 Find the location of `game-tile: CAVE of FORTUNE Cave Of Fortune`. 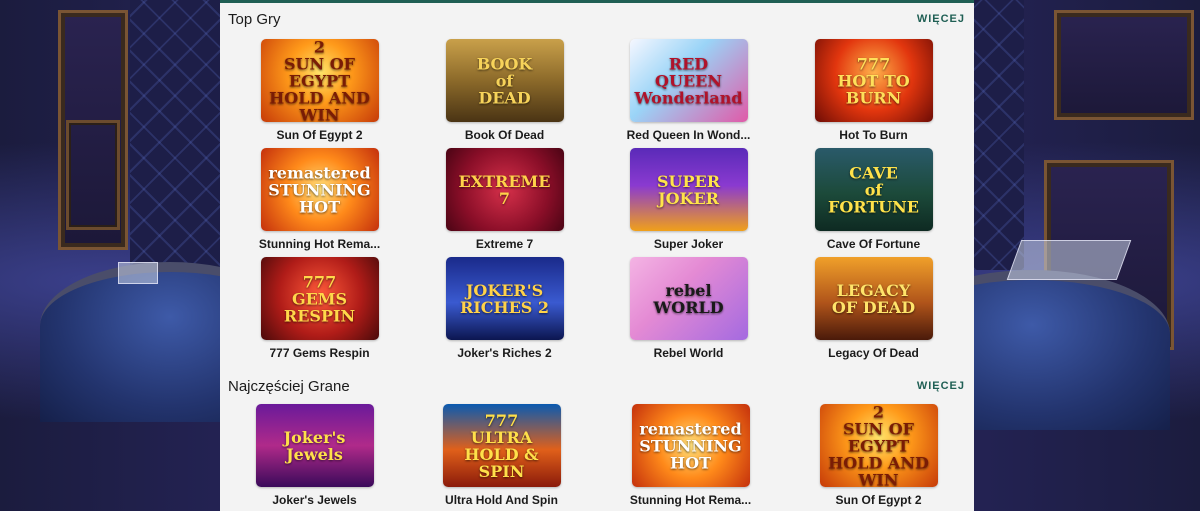

game-tile: CAVE of FORTUNE Cave Of Fortune is located at coordinates (873, 199).